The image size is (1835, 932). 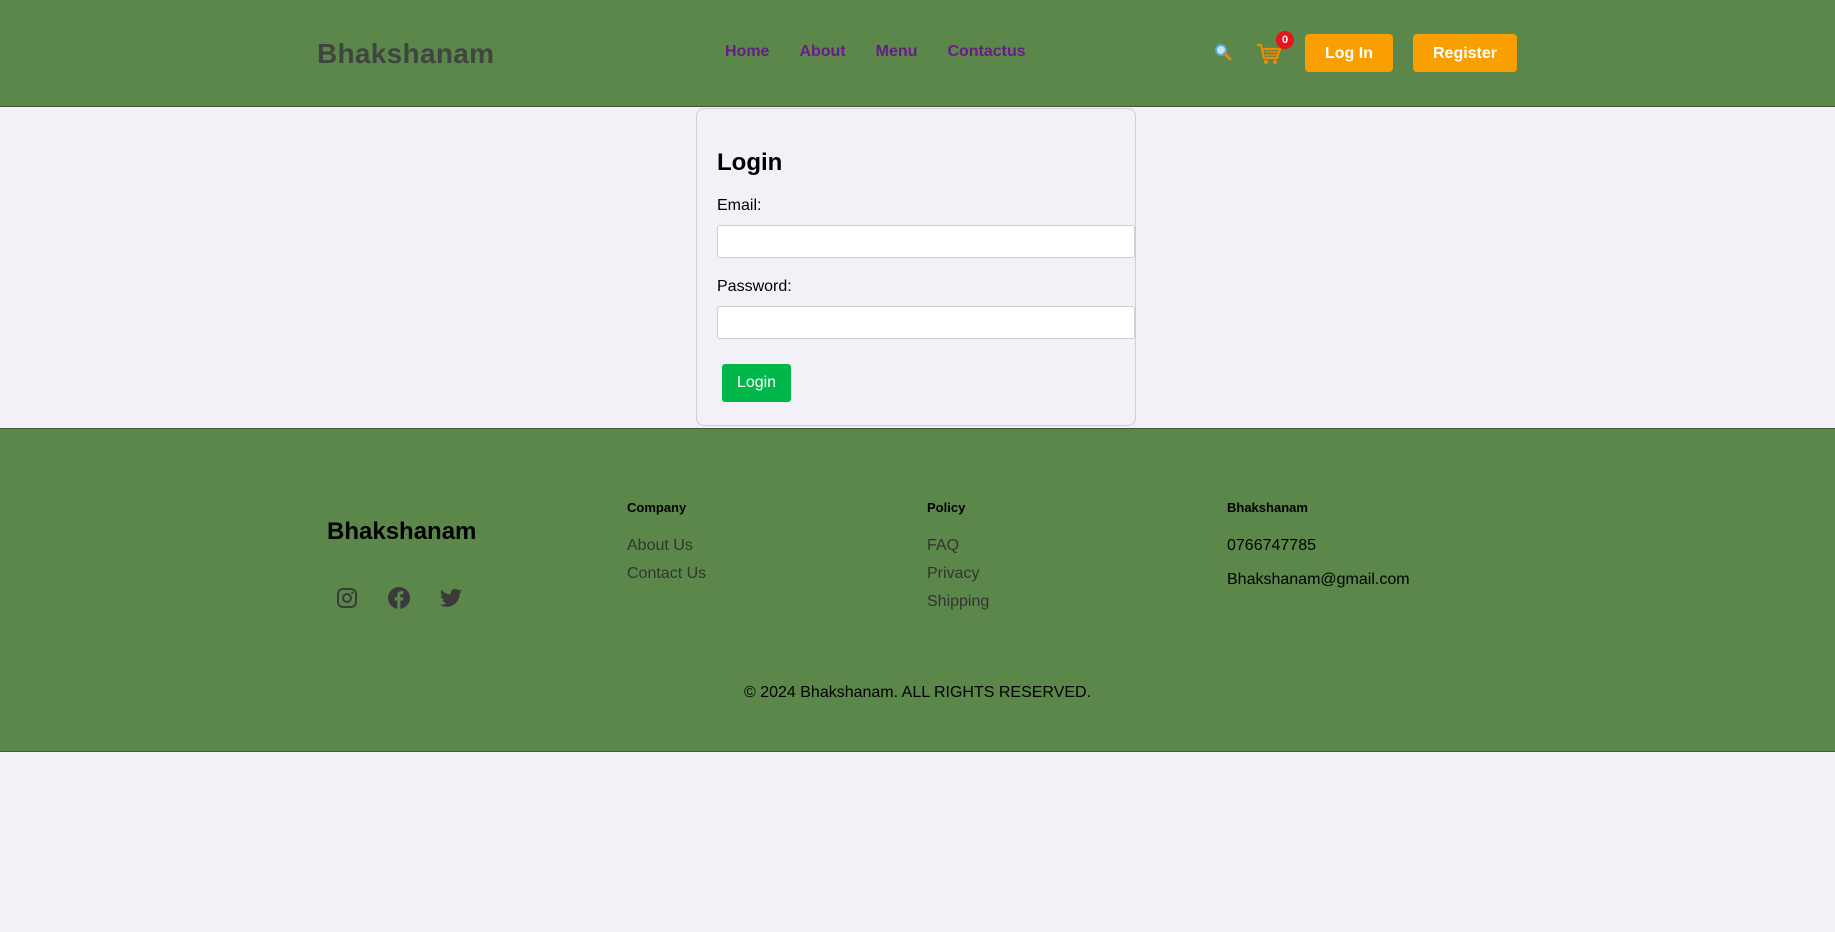 What do you see at coordinates (897, 52) in the screenshot?
I see `nav-menu-link: Menu` at bounding box center [897, 52].